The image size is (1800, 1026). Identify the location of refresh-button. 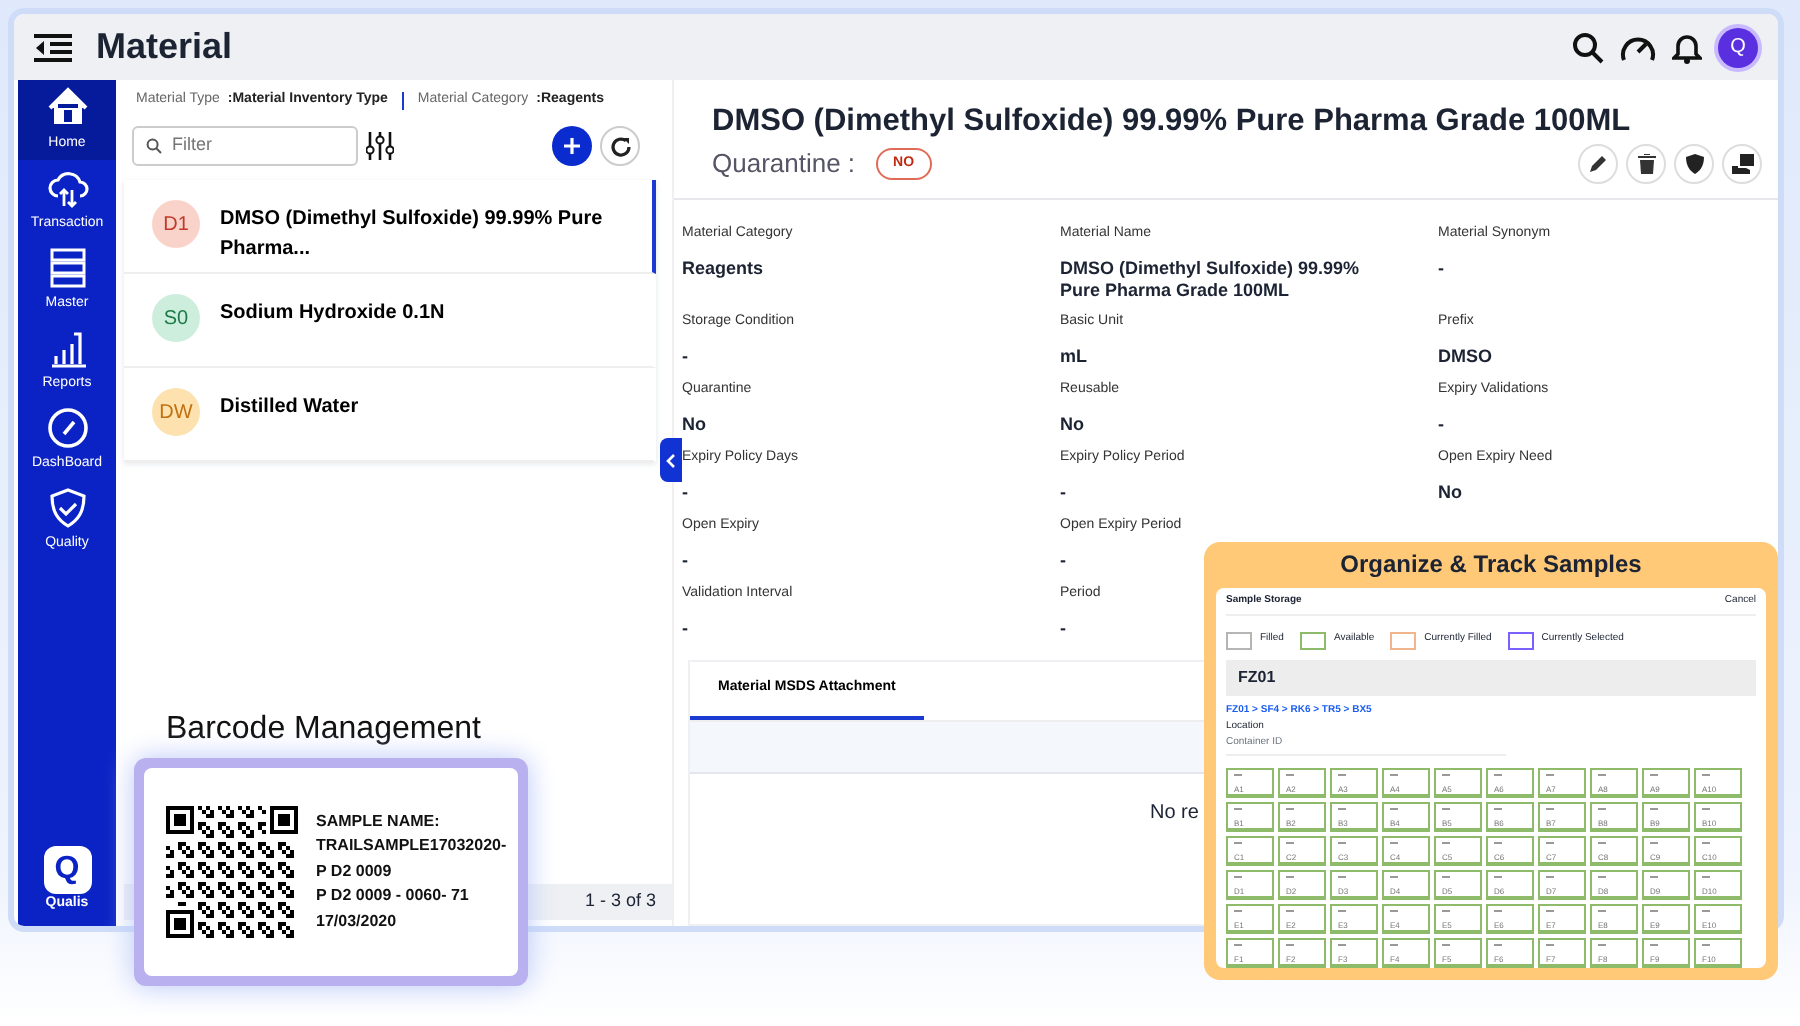
(620, 146).